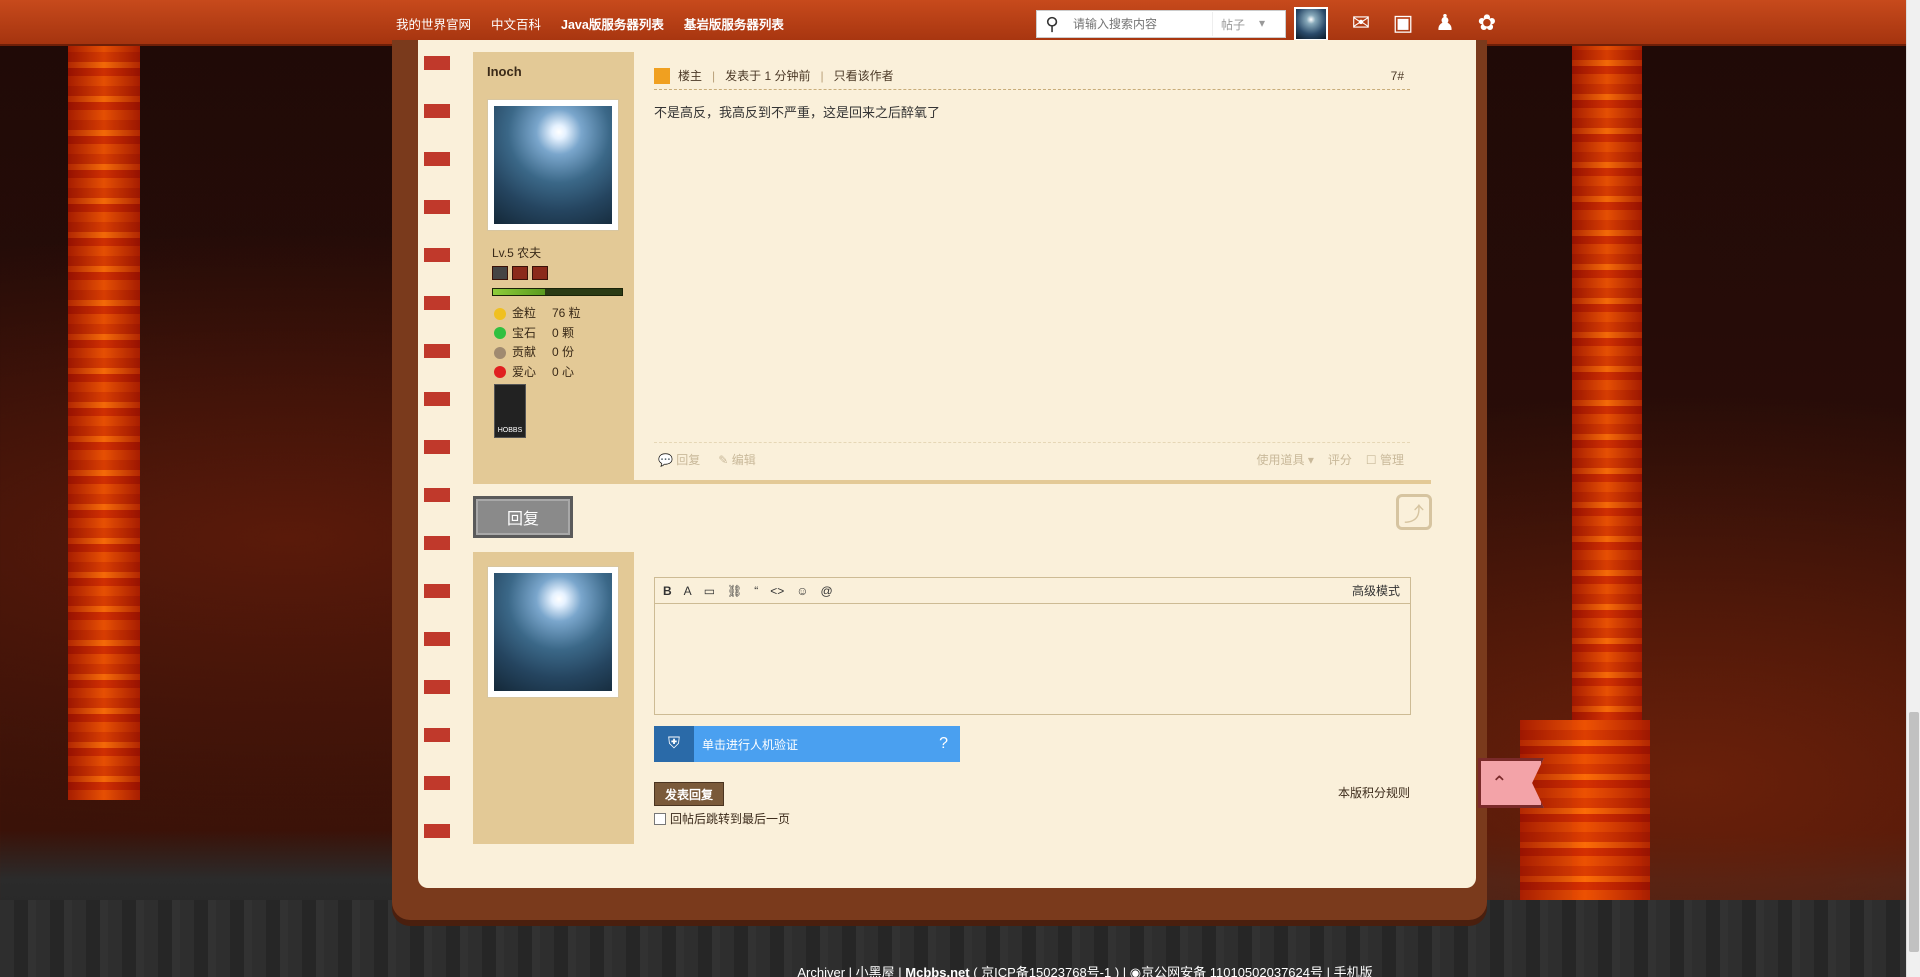 Image resolution: width=1920 pixels, height=977 pixels. What do you see at coordinates (1262, 22) in the screenshot?
I see `chevron-down-icon: ▾` at bounding box center [1262, 22].